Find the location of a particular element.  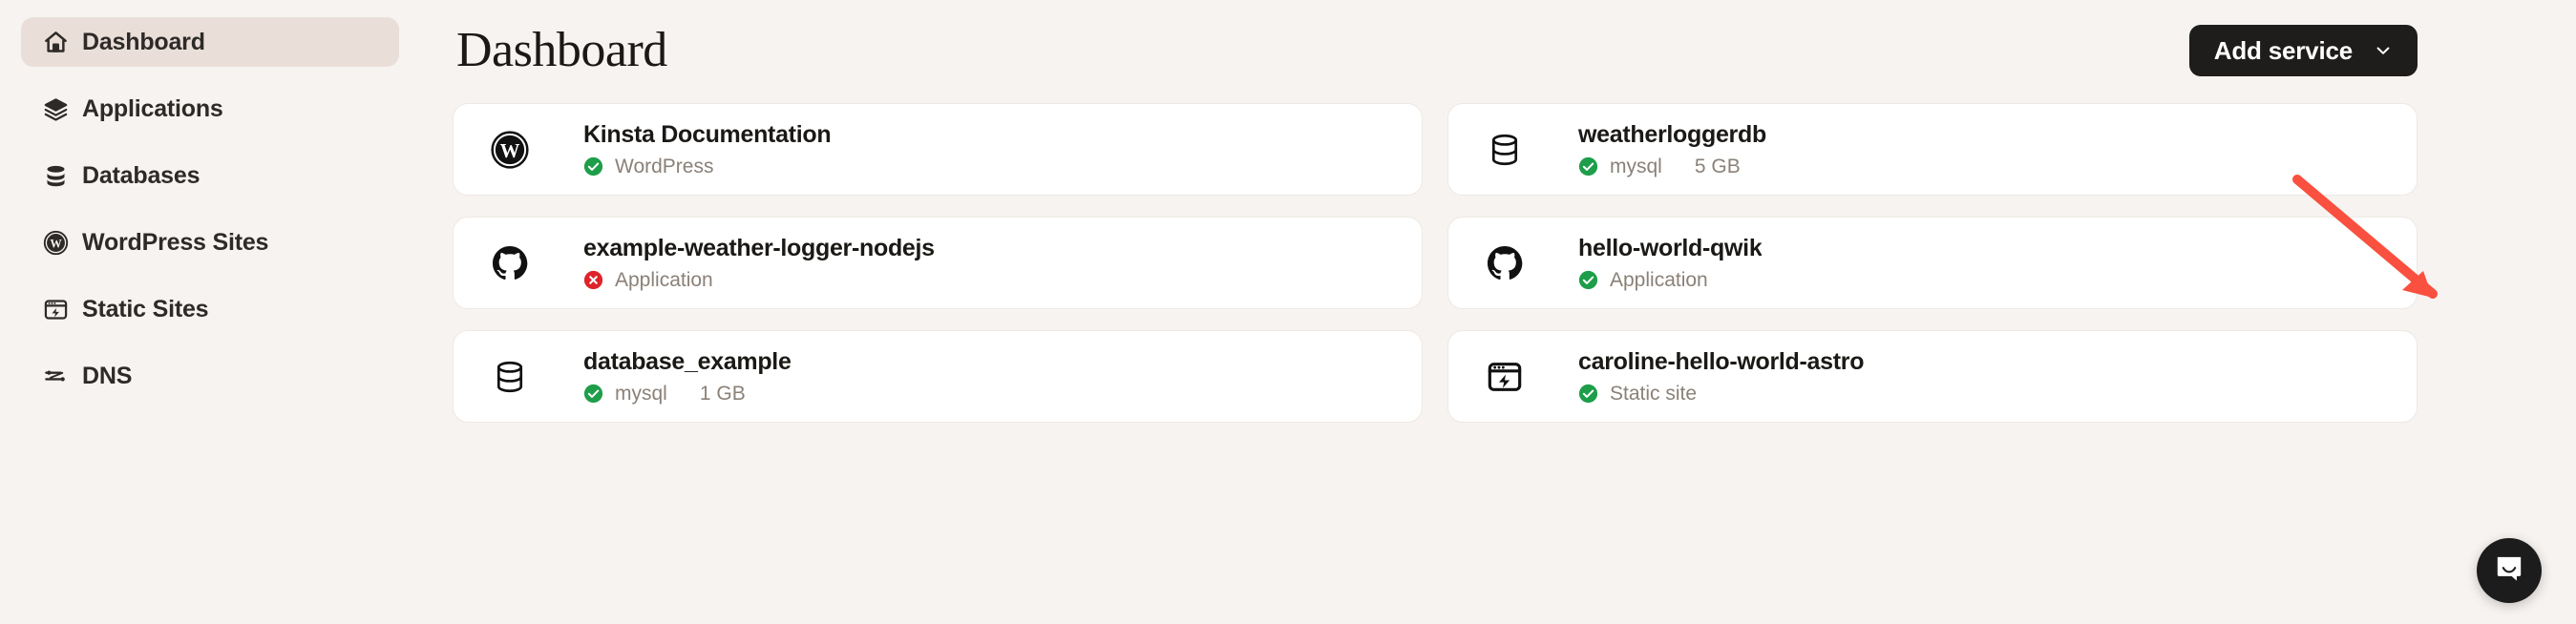

x-circle-icon is located at coordinates (593, 280).